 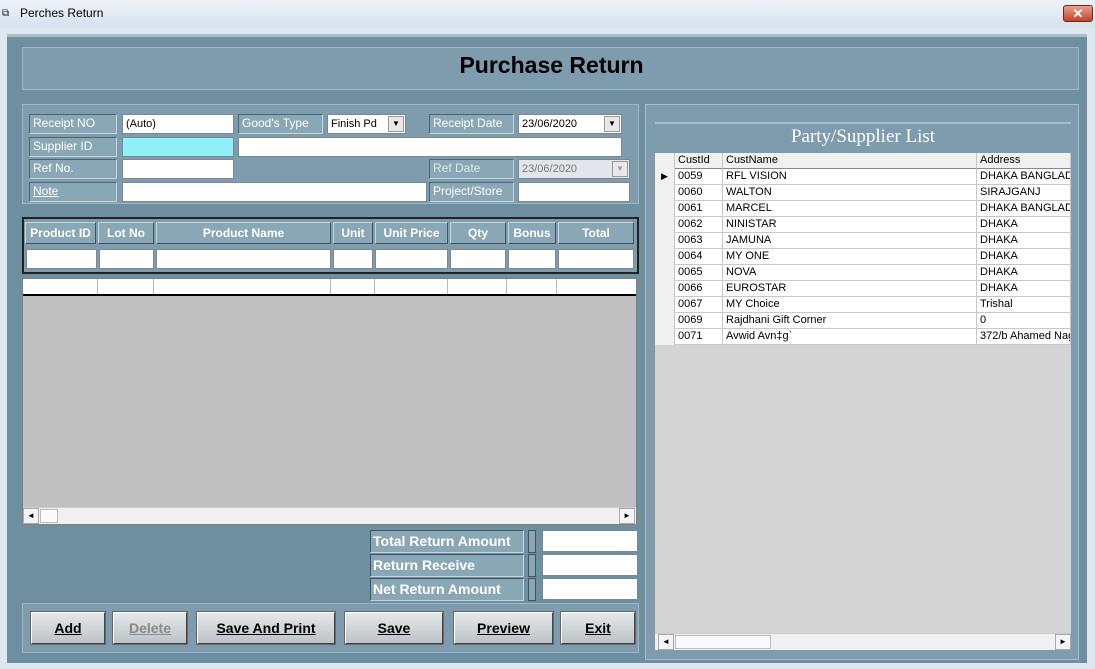 What do you see at coordinates (394, 628) in the screenshot?
I see `save-button: Save` at bounding box center [394, 628].